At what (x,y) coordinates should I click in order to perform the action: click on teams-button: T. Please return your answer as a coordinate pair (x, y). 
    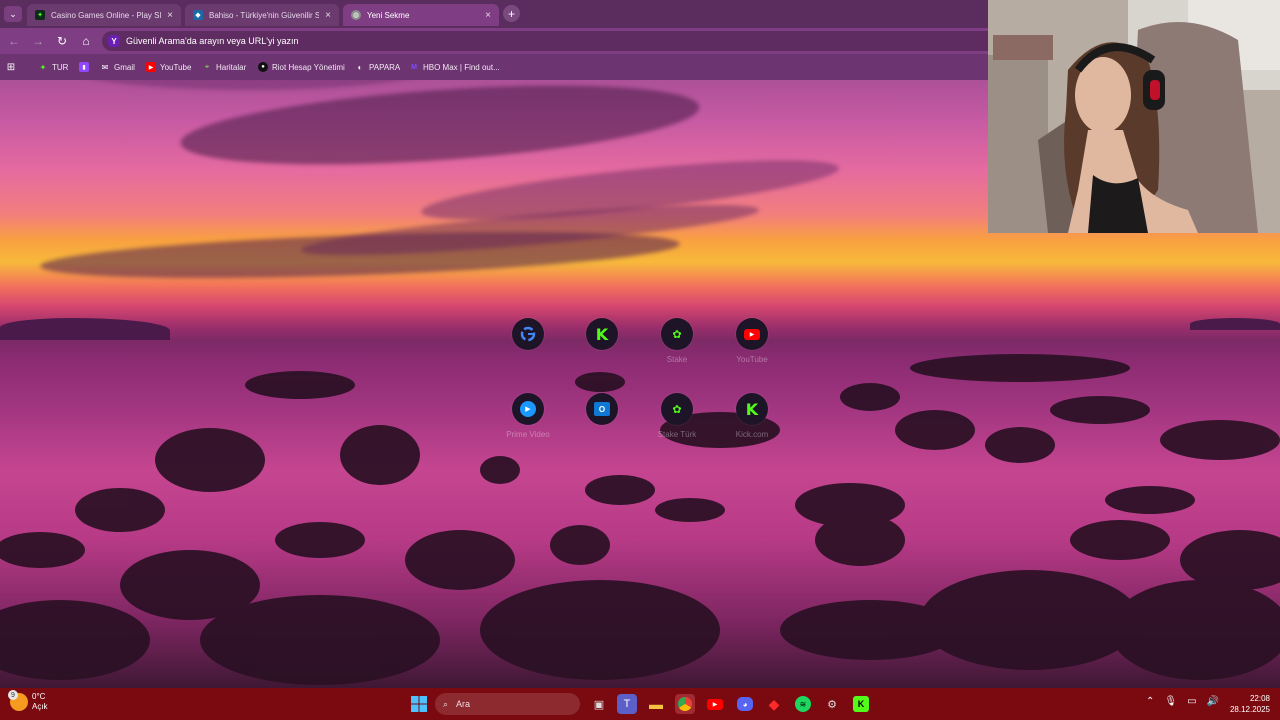
    Looking at the image, I should click on (627, 704).